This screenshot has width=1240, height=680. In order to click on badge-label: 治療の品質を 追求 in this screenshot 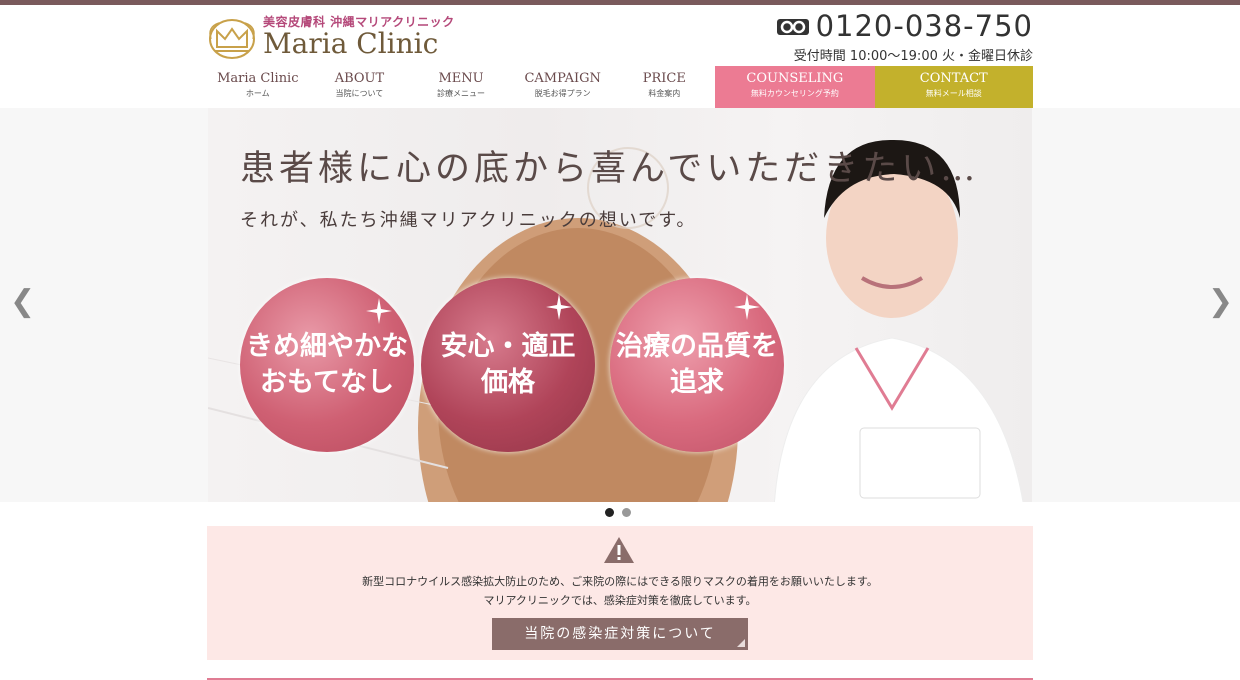, I will do `click(697, 364)`.